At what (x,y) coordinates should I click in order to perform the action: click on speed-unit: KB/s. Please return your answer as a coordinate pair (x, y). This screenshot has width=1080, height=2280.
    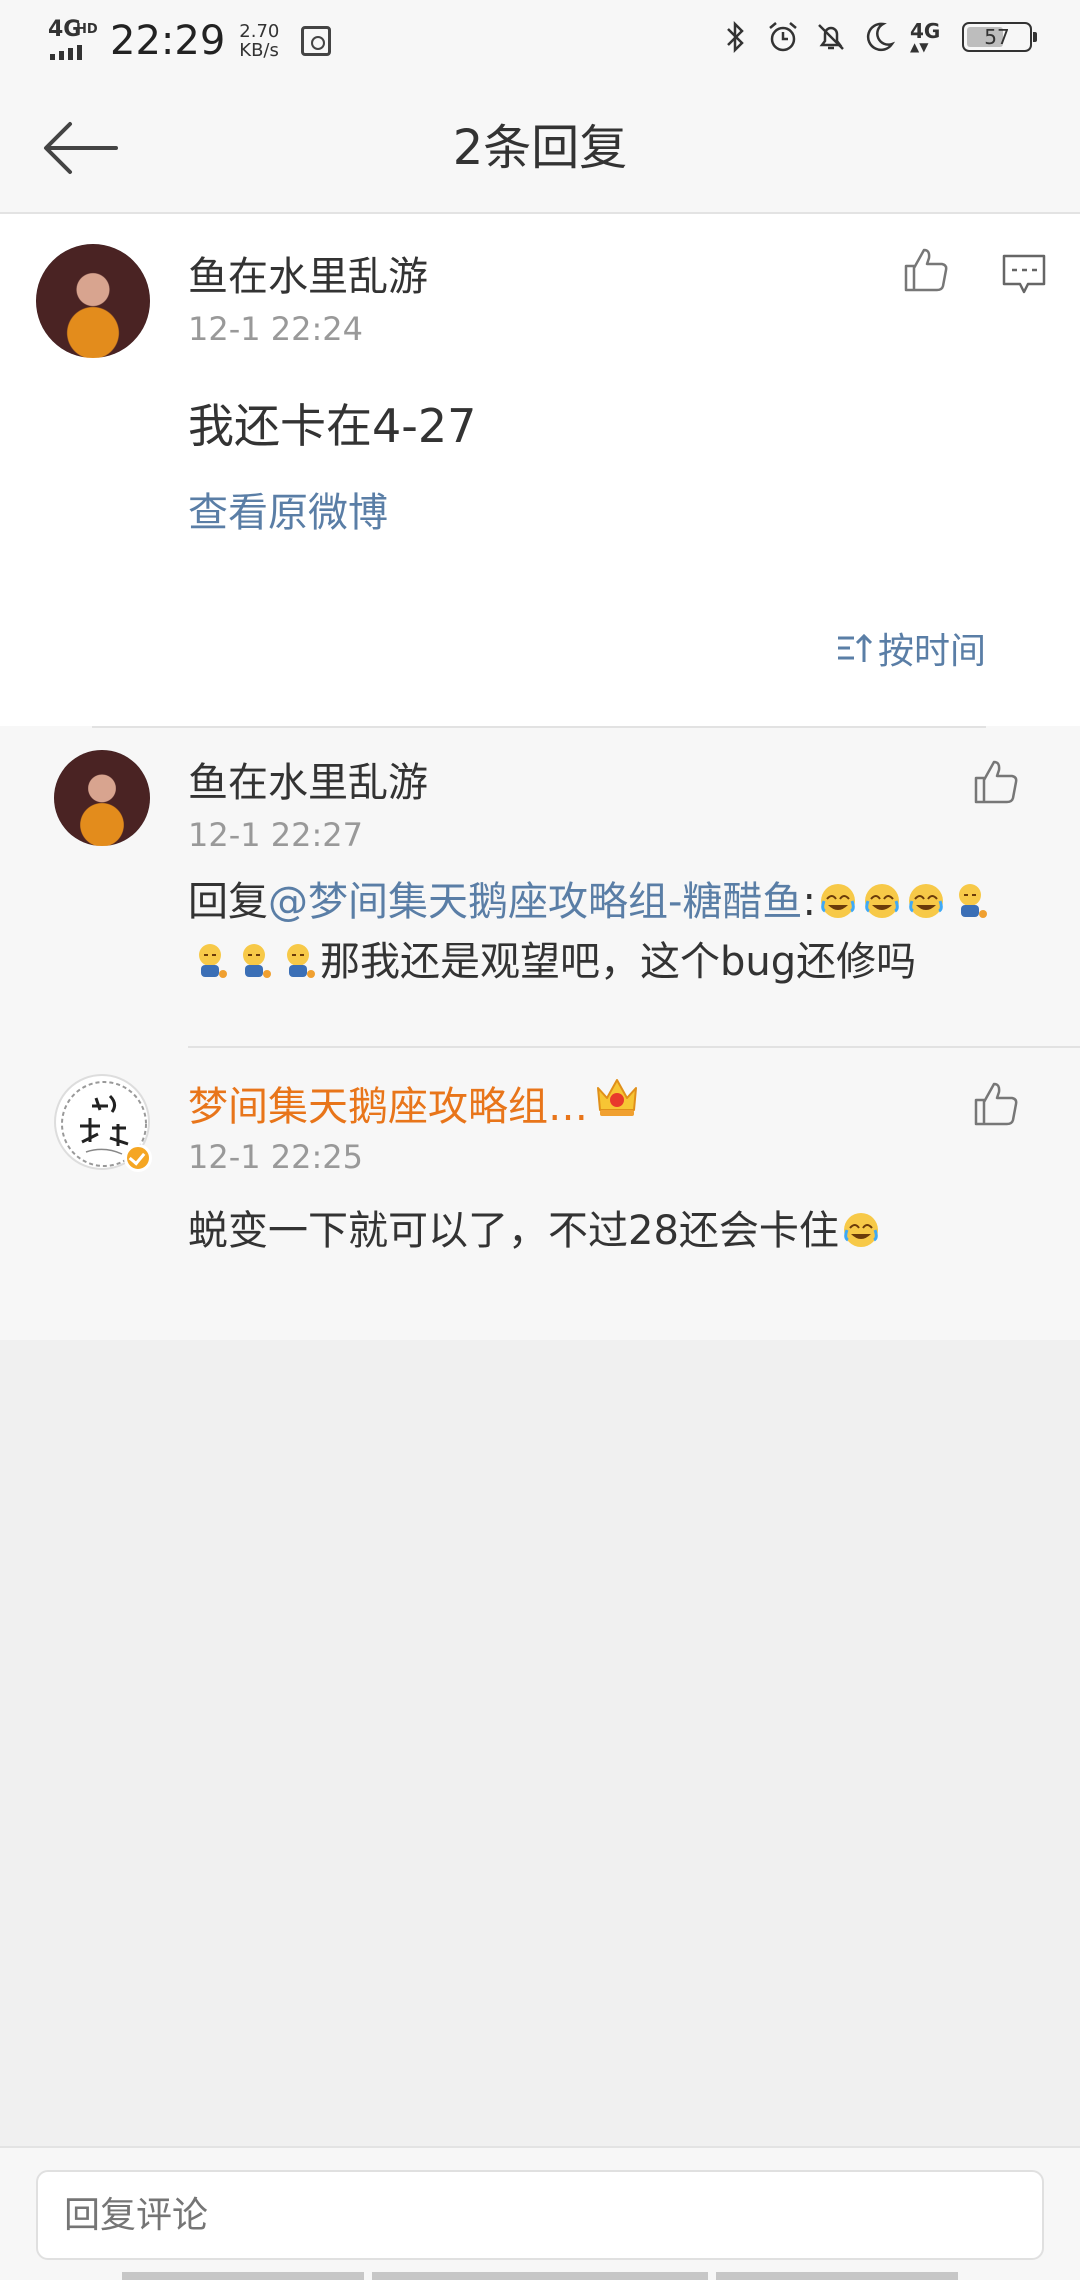
    Looking at the image, I should click on (259, 50).